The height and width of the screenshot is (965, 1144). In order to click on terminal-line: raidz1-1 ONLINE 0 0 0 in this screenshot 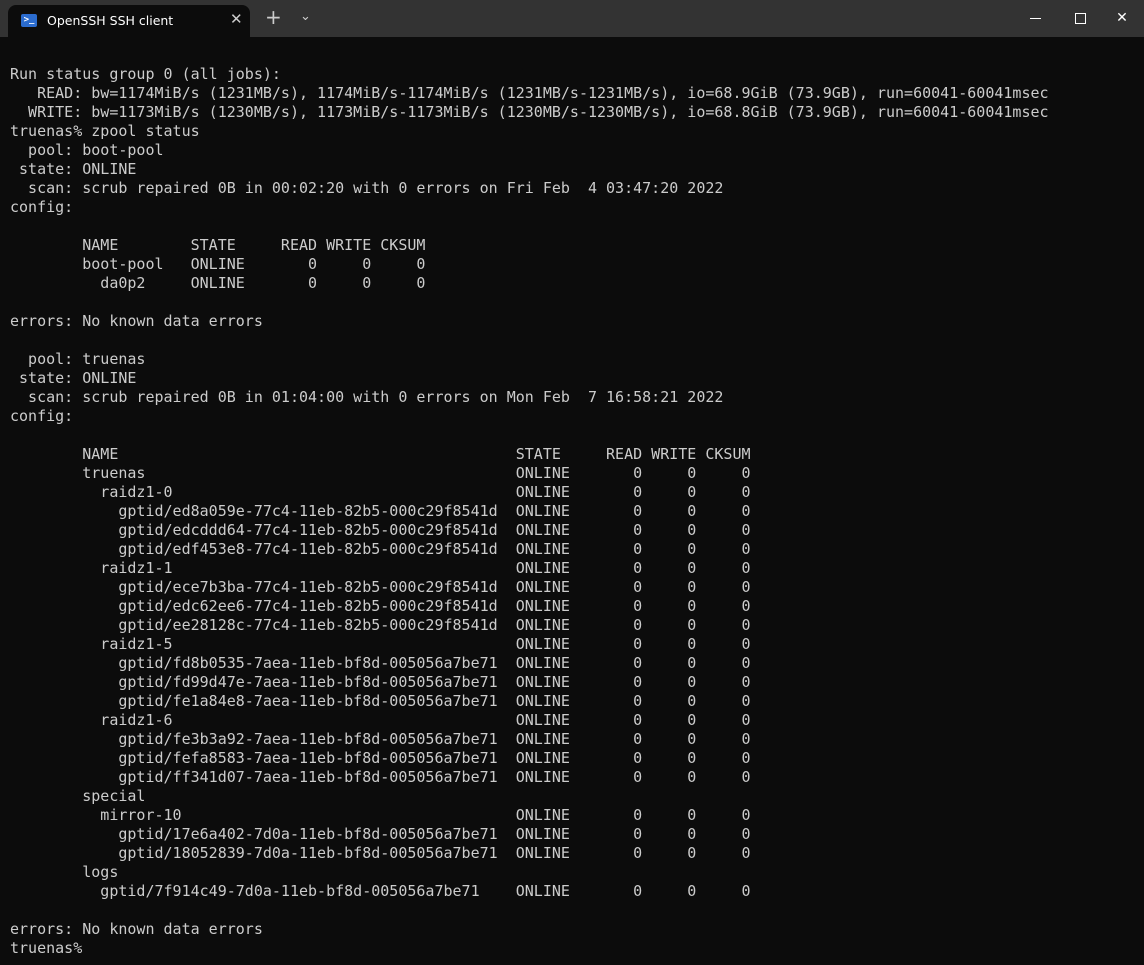, I will do `click(380, 568)`.